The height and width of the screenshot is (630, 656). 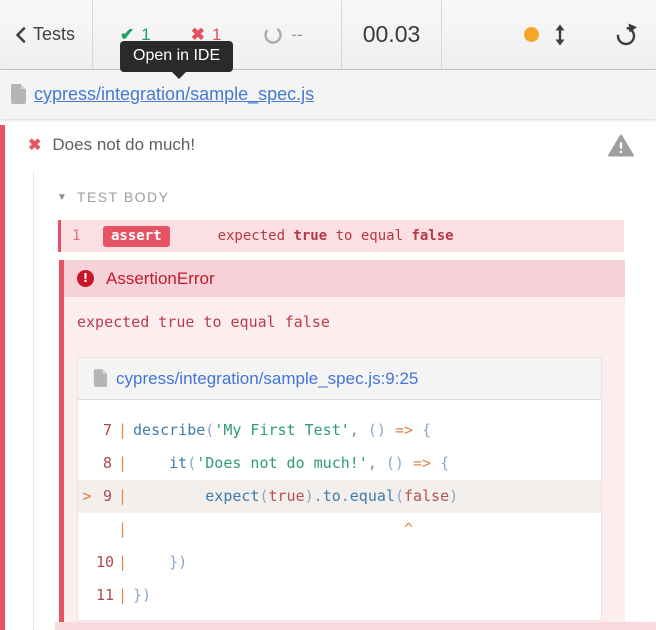 What do you see at coordinates (297, 34) in the screenshot?
I see `pending-count: --` at bounding box center [297, 34].